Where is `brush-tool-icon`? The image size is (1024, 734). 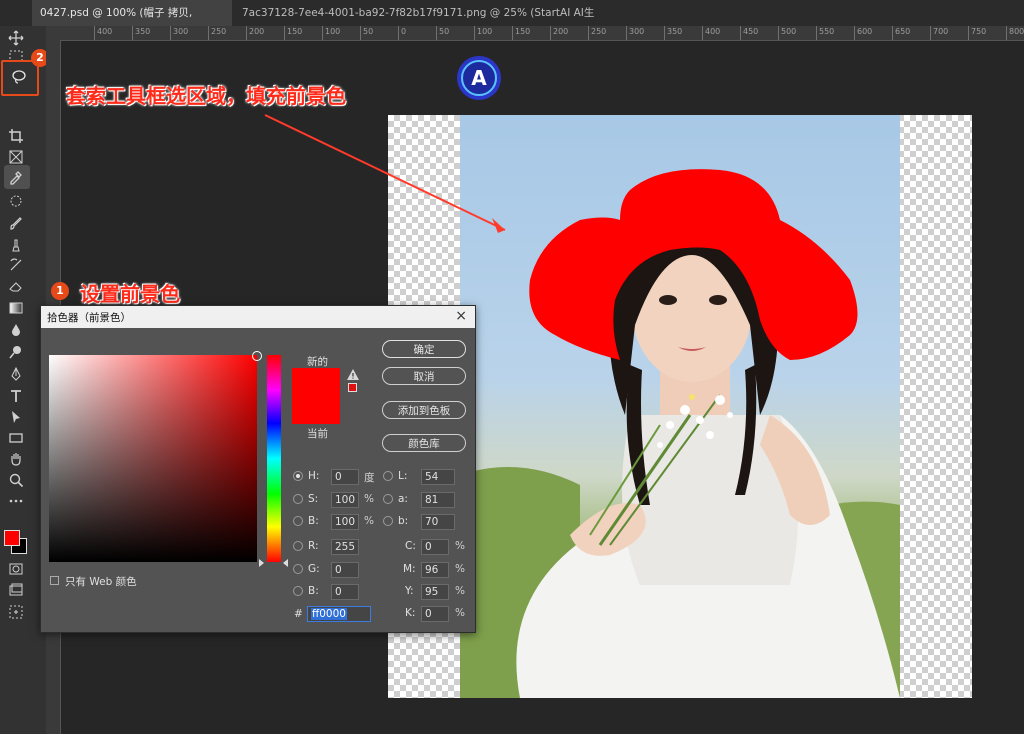 brush-tool-icon is located at coordinates (16, 224).